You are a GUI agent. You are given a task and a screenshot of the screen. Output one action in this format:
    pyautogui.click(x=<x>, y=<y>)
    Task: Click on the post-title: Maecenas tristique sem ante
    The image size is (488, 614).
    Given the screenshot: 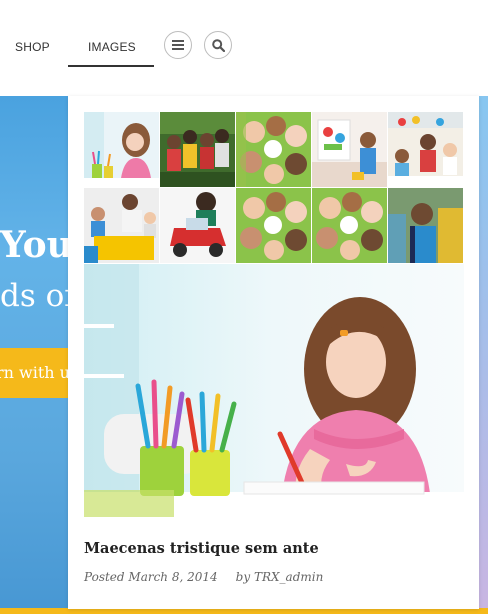 What is the action you would take?
    pyautogui.click(x=201, y=548)
    